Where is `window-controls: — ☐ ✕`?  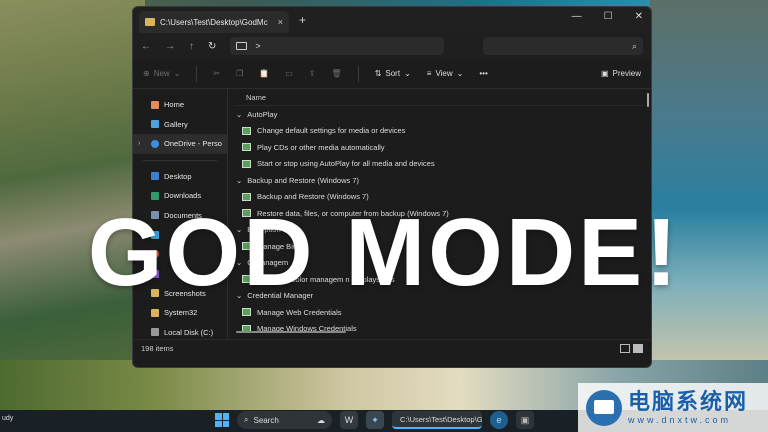
window-controls: — ☐ ✕ is located at coordinates (607, 16).